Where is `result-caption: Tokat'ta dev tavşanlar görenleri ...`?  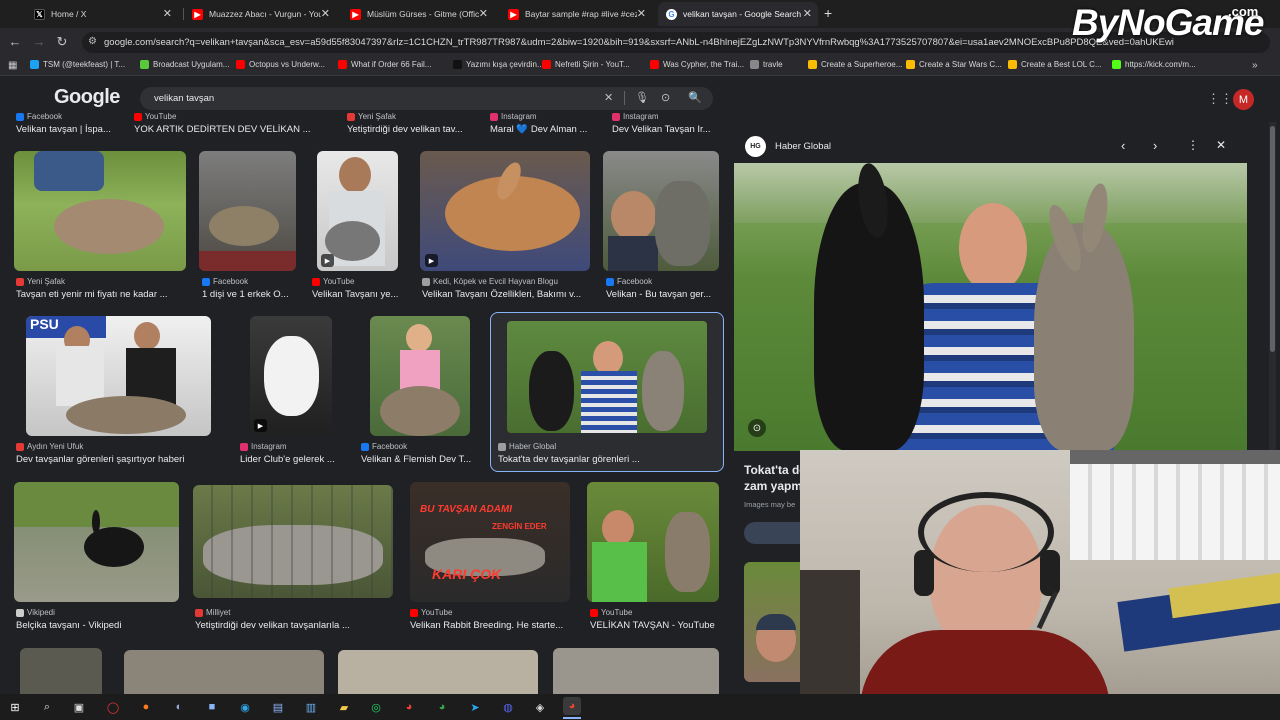
result-caption: Tokat'ta dev tavşanlar görenleri ... is located at coordinates (573, 459).